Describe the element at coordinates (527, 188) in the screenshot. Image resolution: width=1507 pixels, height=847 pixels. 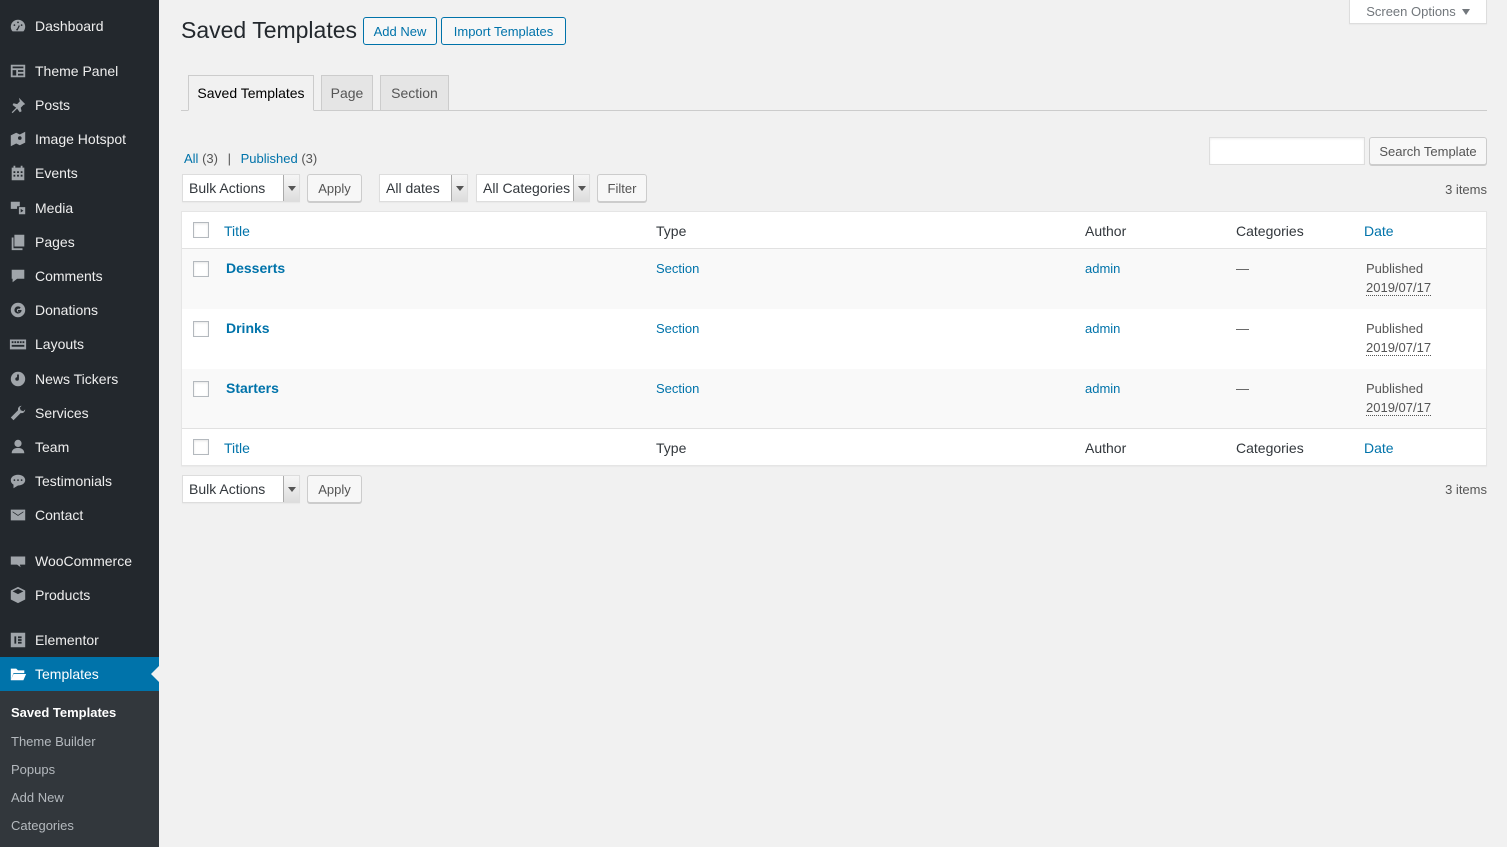
I see `categories-value: All Categories` at that location.